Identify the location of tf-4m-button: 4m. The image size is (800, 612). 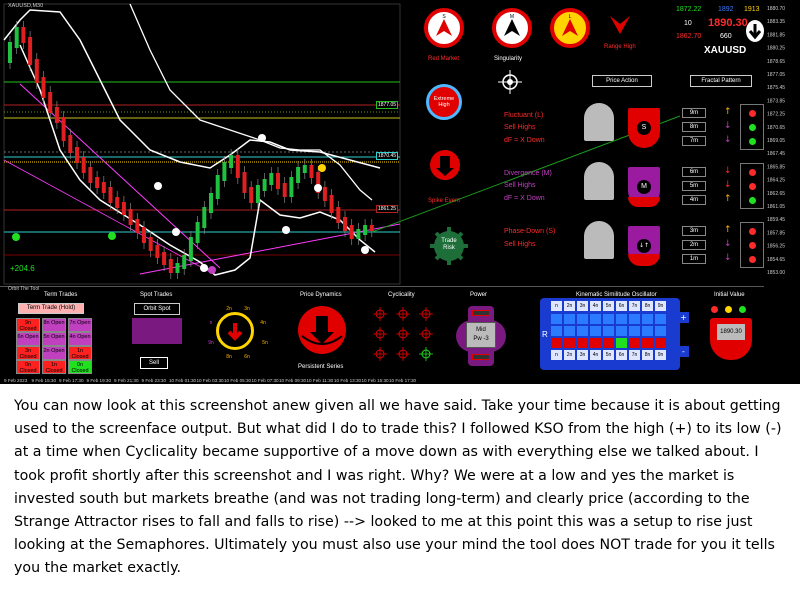
(694, 200).